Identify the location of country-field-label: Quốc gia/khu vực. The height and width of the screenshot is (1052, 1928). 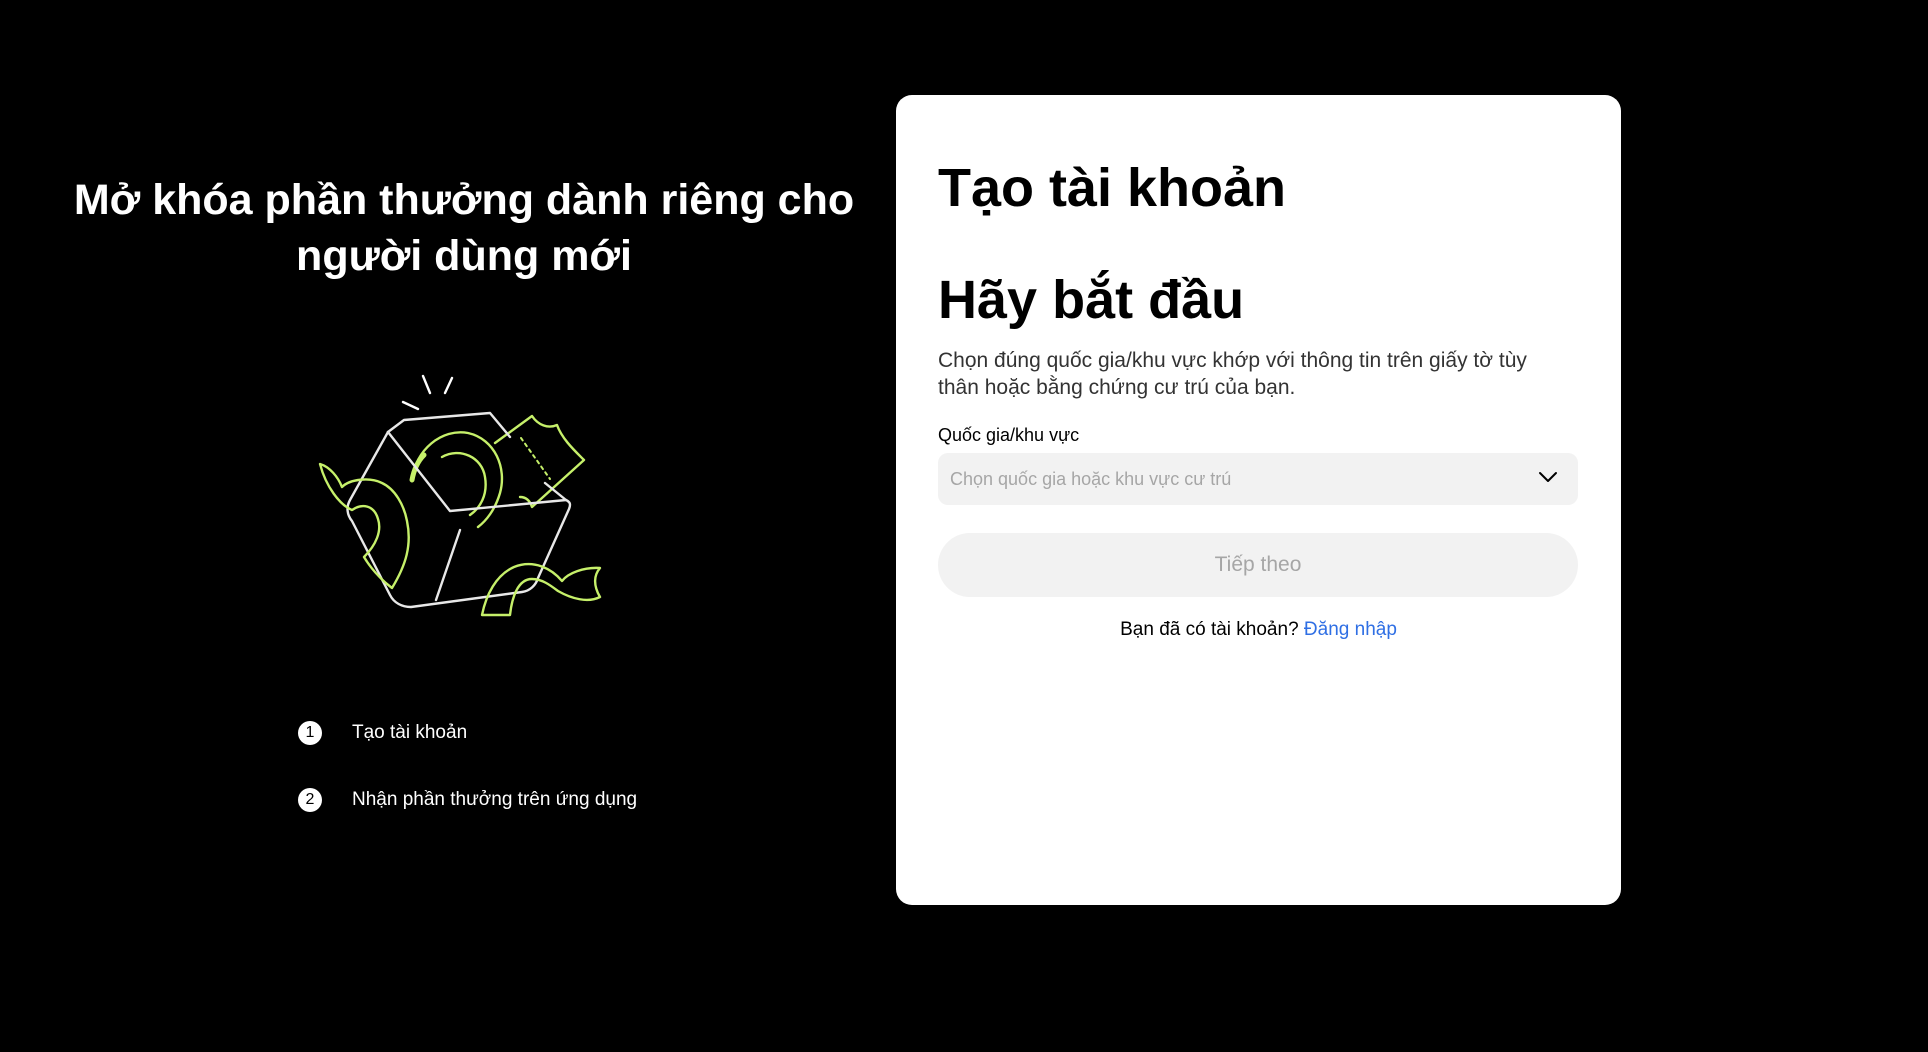
(1009, 435).